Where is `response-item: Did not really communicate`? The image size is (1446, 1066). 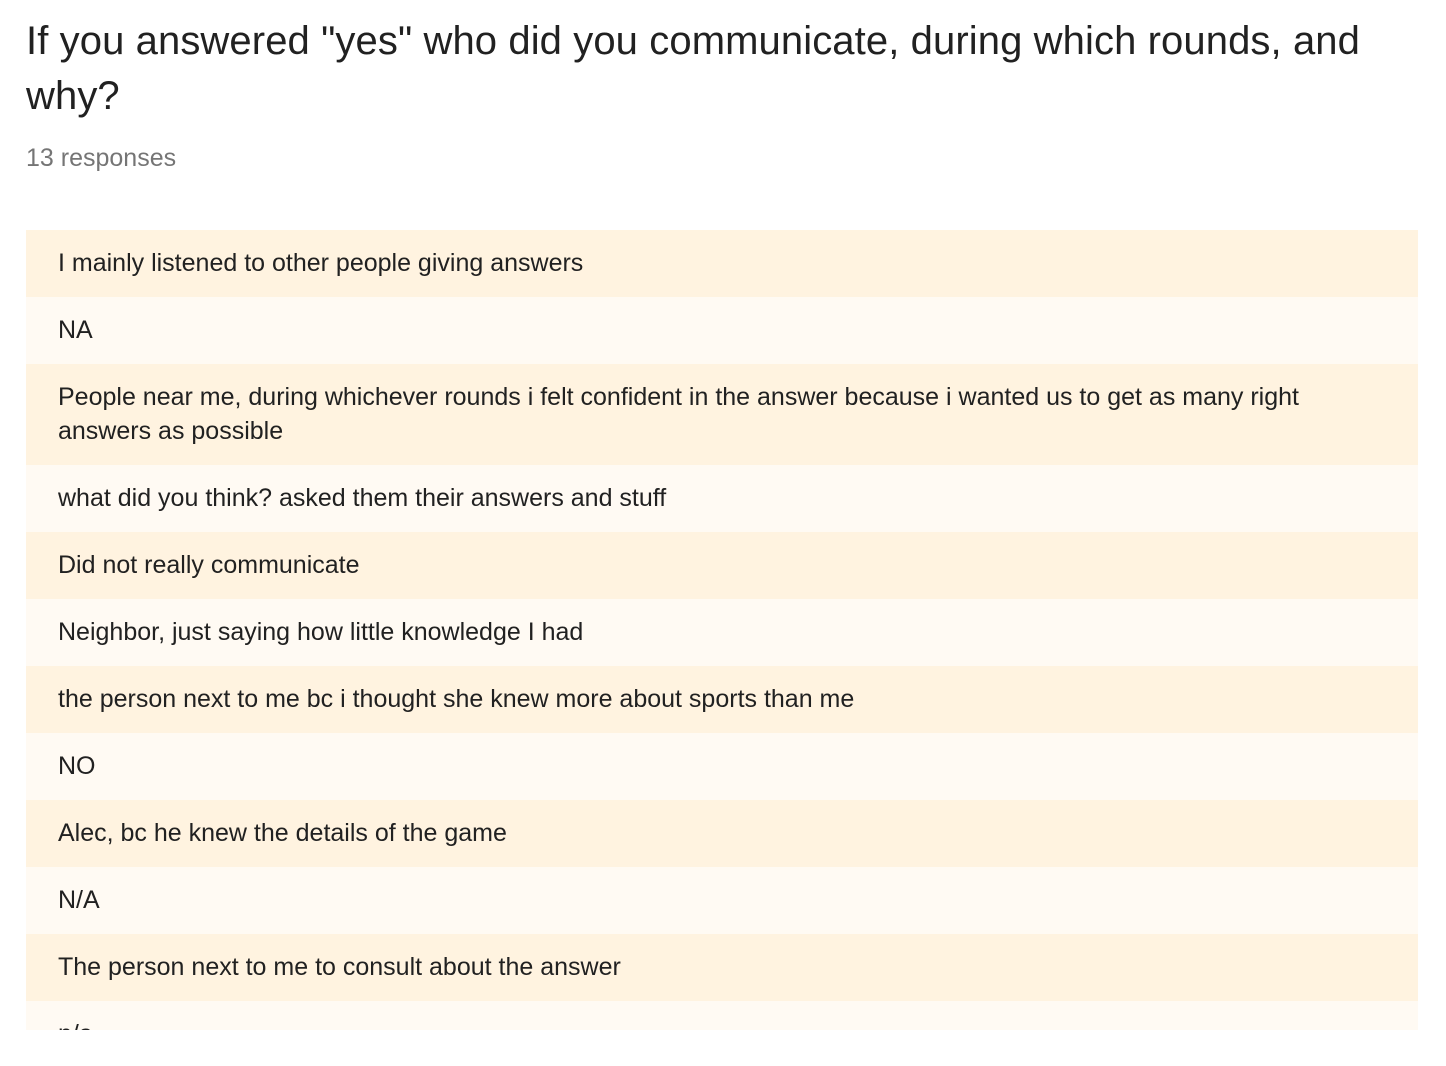 response-item: Did not really communicate is located at coordinates (722, 565).